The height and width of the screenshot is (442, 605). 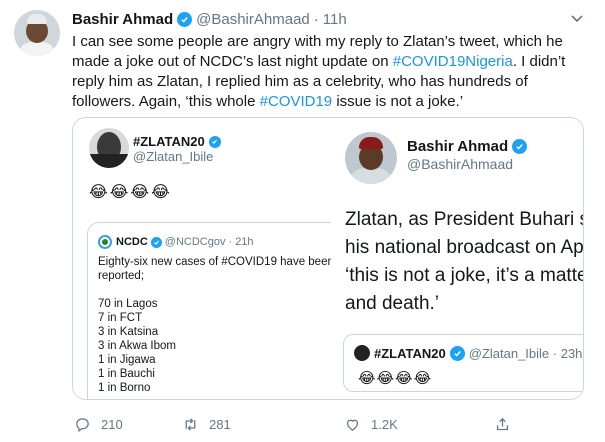 What do you see at coordinates (121, 276) in the screenshot?
I see `ncdc-line: reported;` at bounding box center [121, 276].